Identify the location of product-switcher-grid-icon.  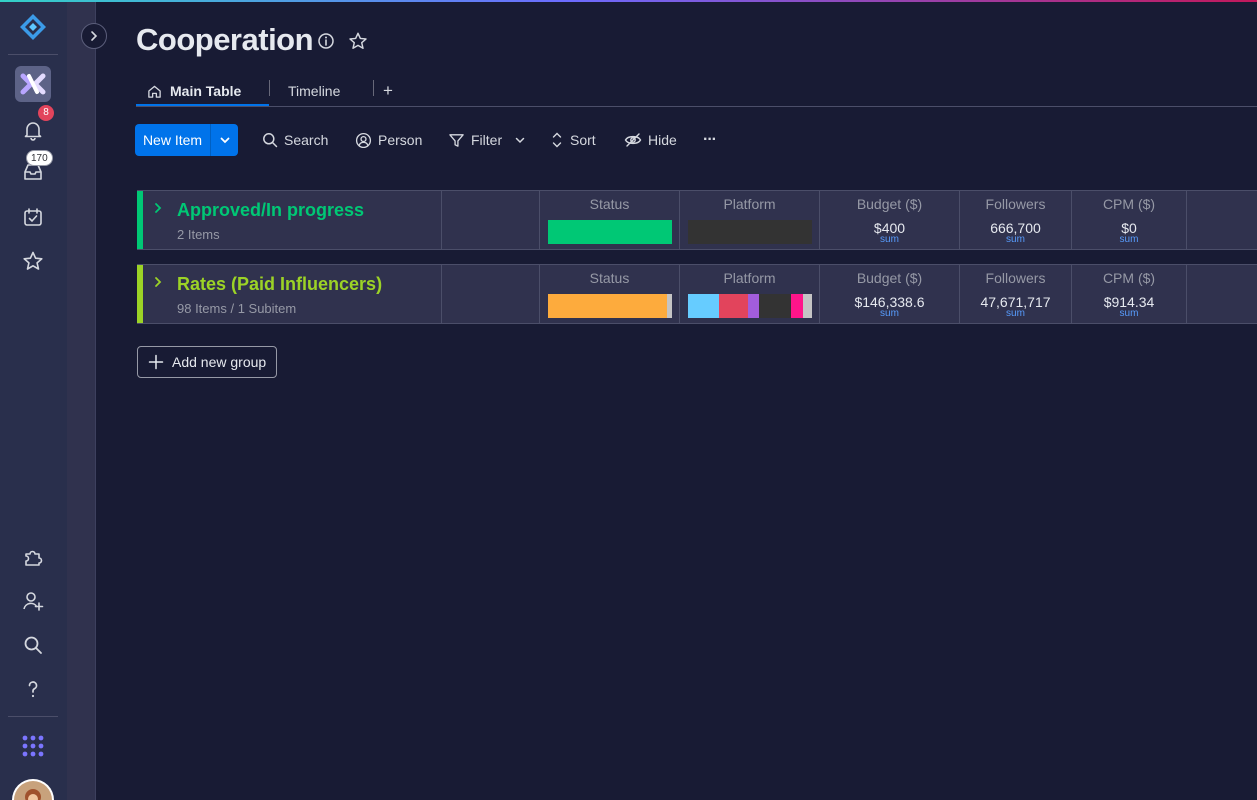
(33, 746).